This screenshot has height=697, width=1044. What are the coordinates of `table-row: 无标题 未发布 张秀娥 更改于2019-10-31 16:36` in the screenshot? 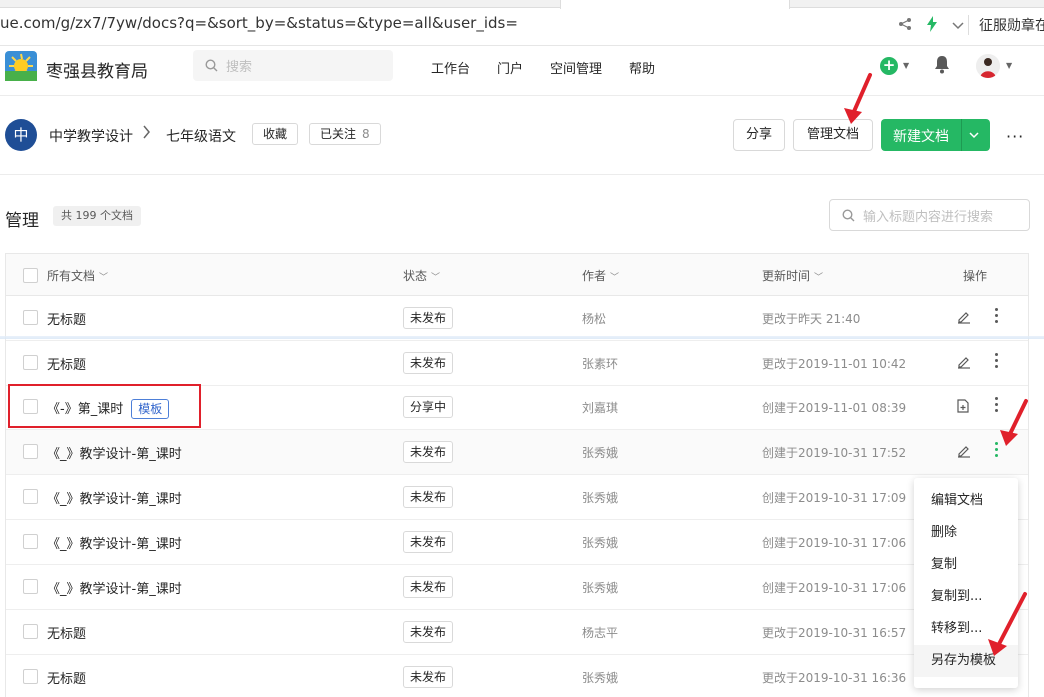 It's located at (517, 676).